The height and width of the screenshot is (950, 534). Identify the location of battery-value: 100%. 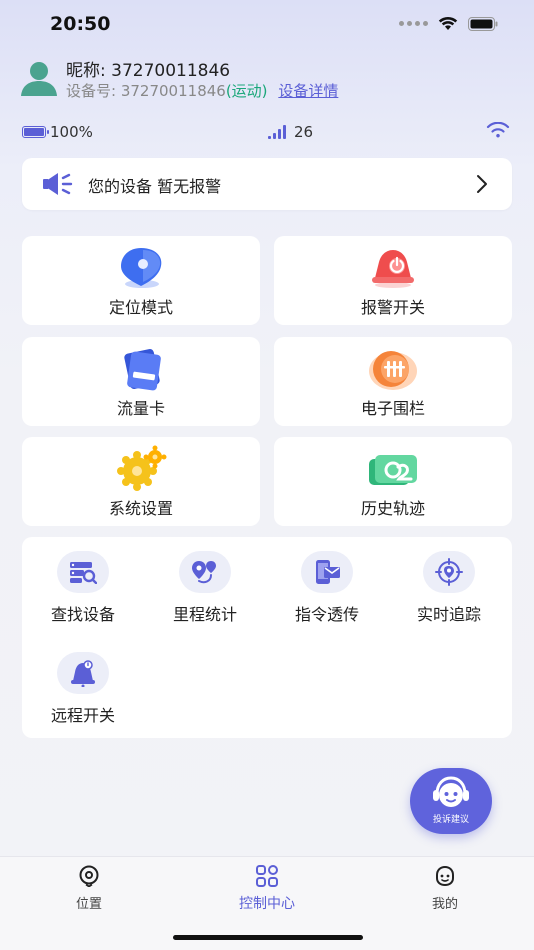
(71, 132).